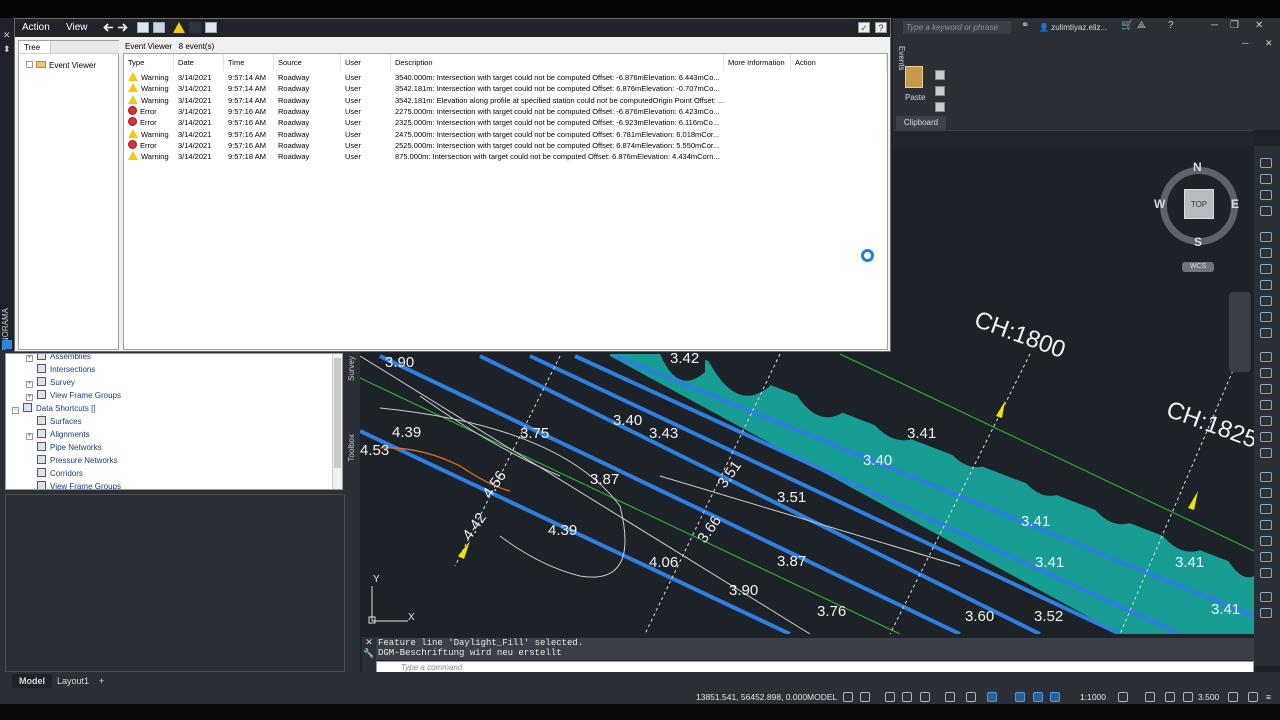 This screenshot has width=1280, height=720. I want to click on tree-node-event-viewer: Event Viewer, so click(61, 66).